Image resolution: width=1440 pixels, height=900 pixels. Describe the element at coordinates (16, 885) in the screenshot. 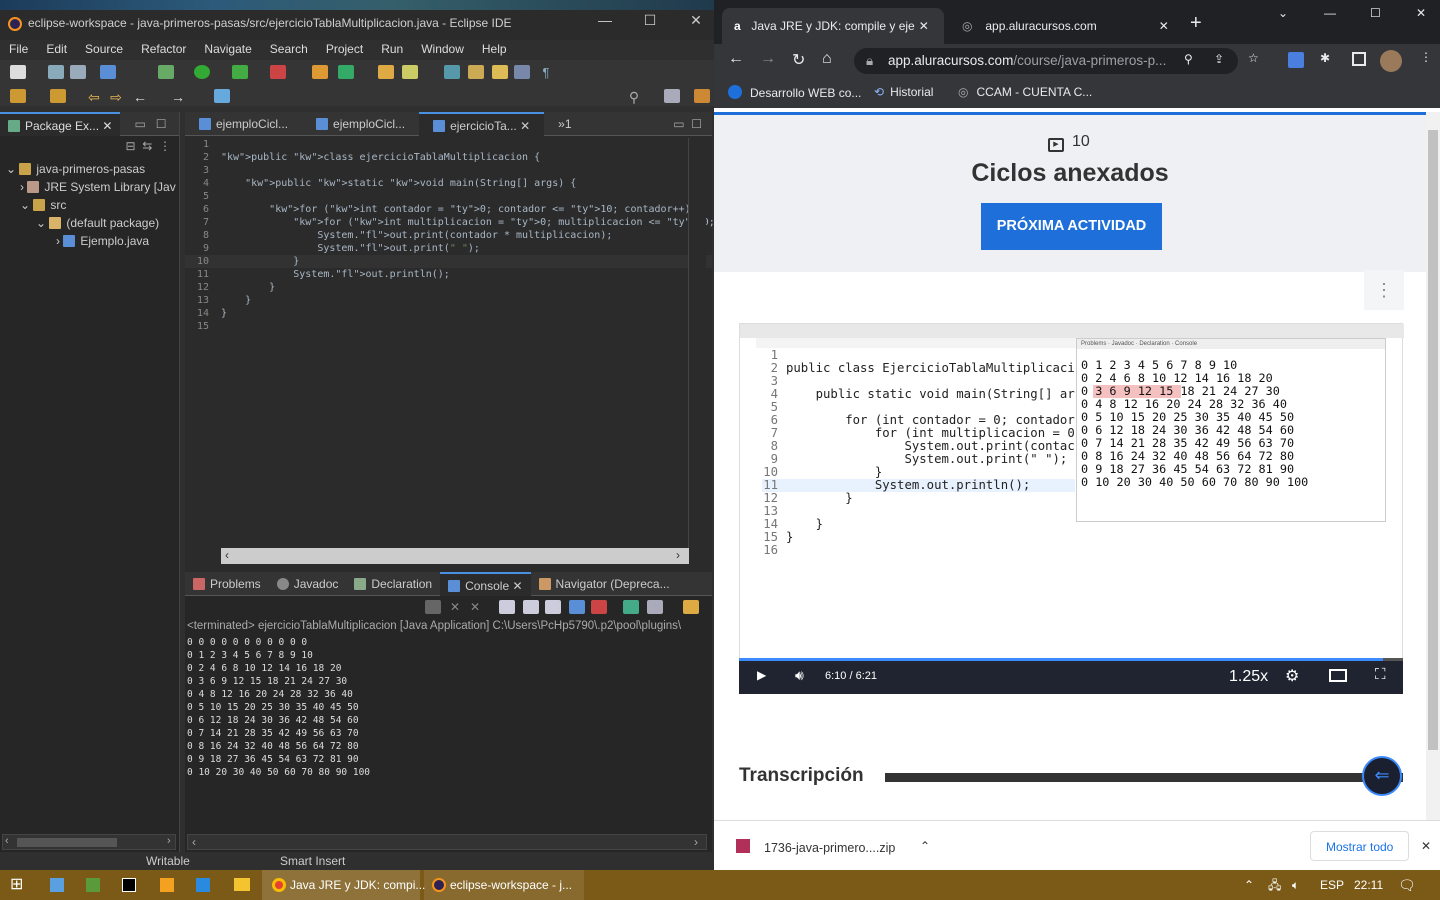

I see `start-icon: ⊞` at that location.